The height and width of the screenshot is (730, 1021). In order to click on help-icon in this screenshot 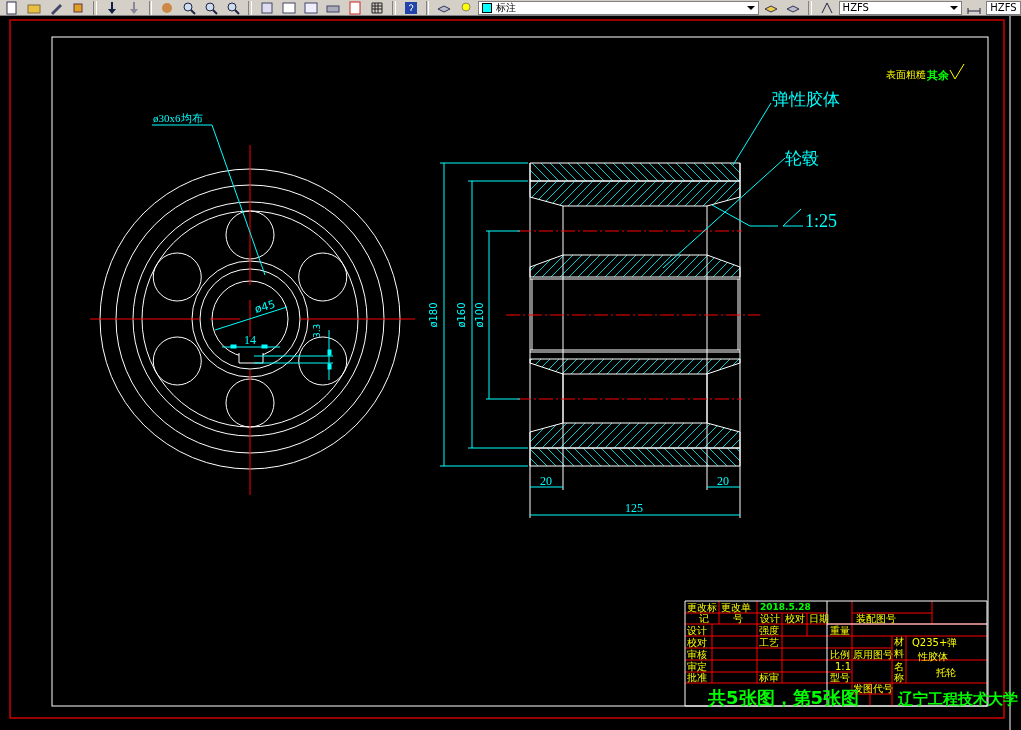, I will do `click(410, 7)`.